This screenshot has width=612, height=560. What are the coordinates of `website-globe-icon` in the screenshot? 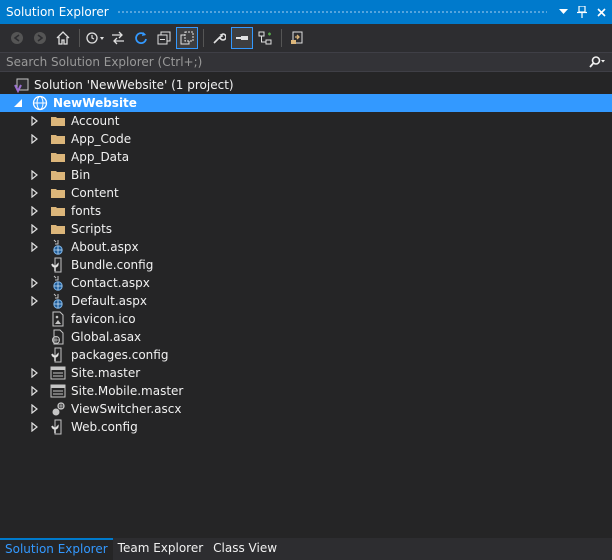 It's located at (40, 103).